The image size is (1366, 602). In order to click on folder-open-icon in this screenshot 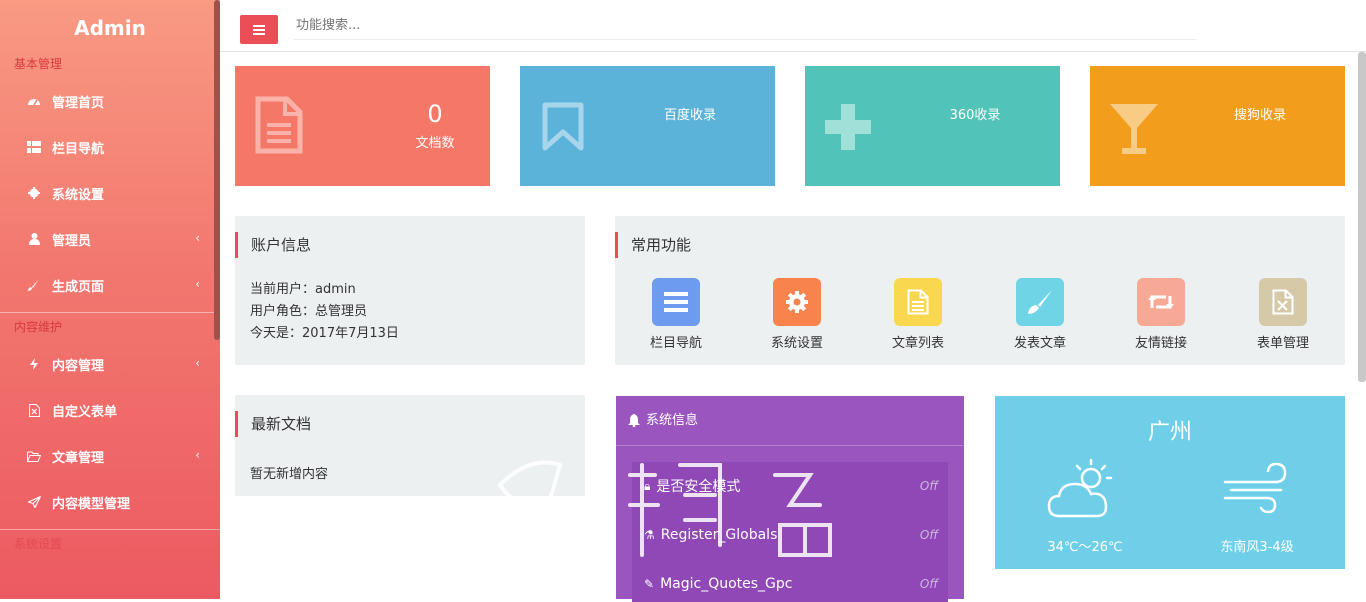, I will do `click(34, 456)`.